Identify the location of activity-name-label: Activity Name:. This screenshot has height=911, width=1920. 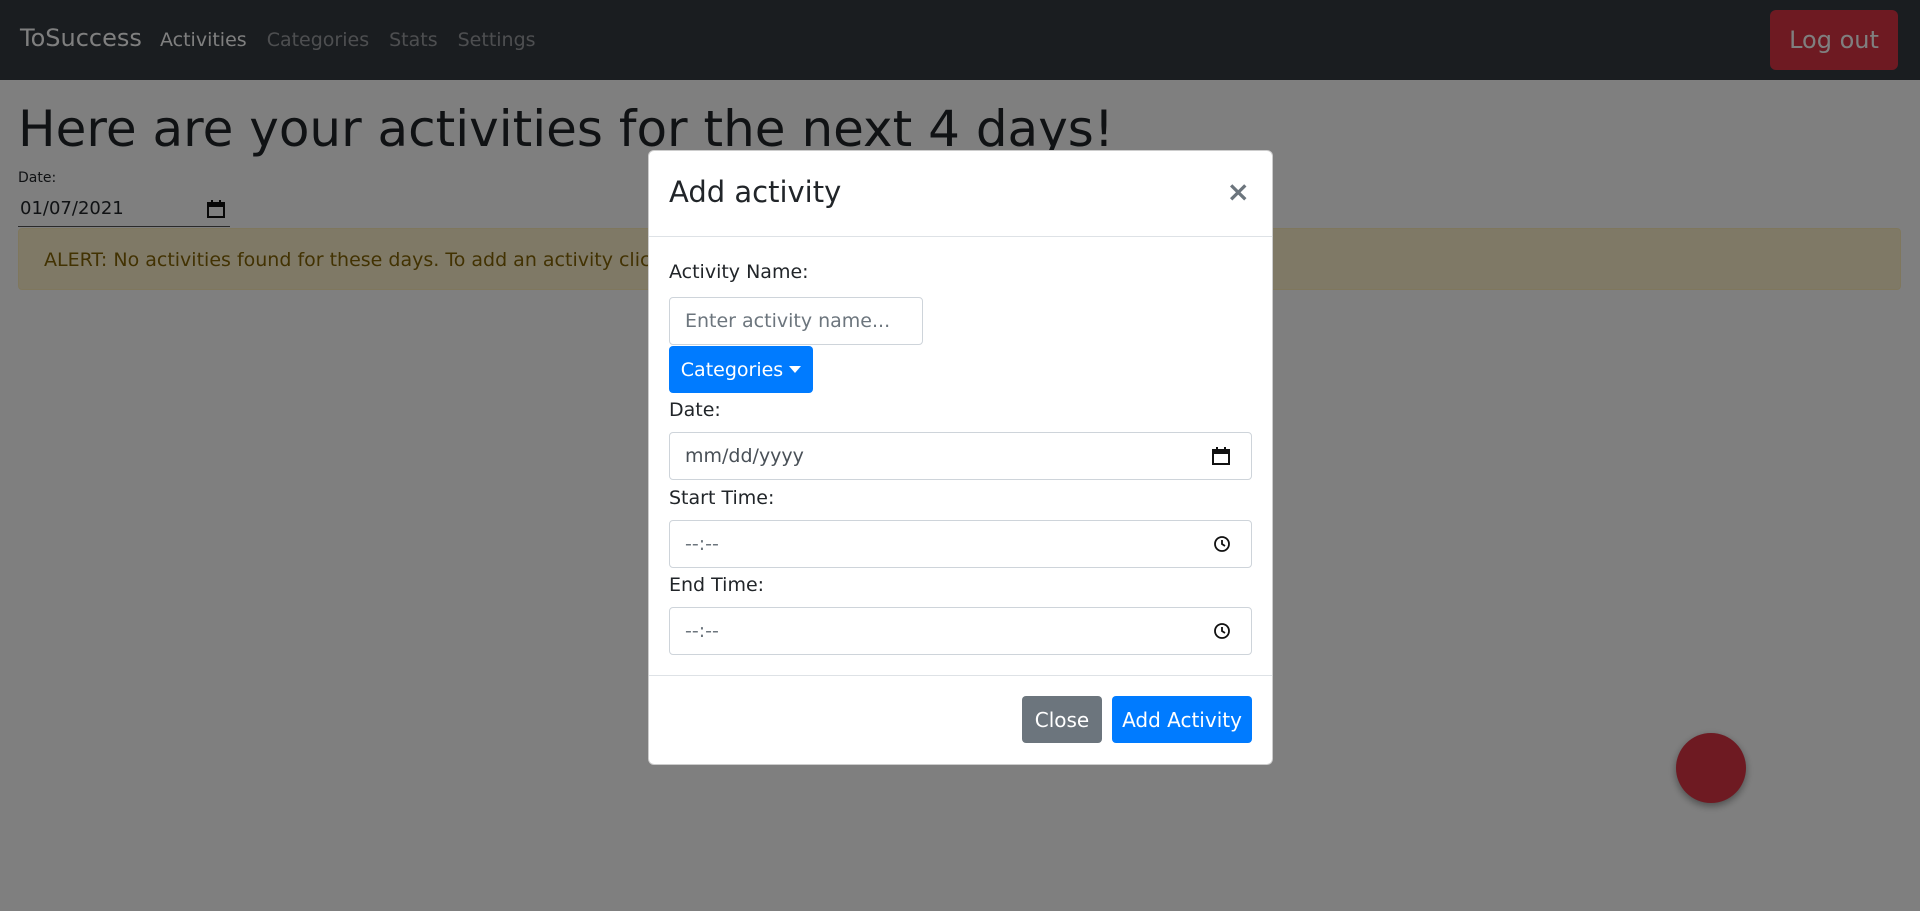
(739, 272).